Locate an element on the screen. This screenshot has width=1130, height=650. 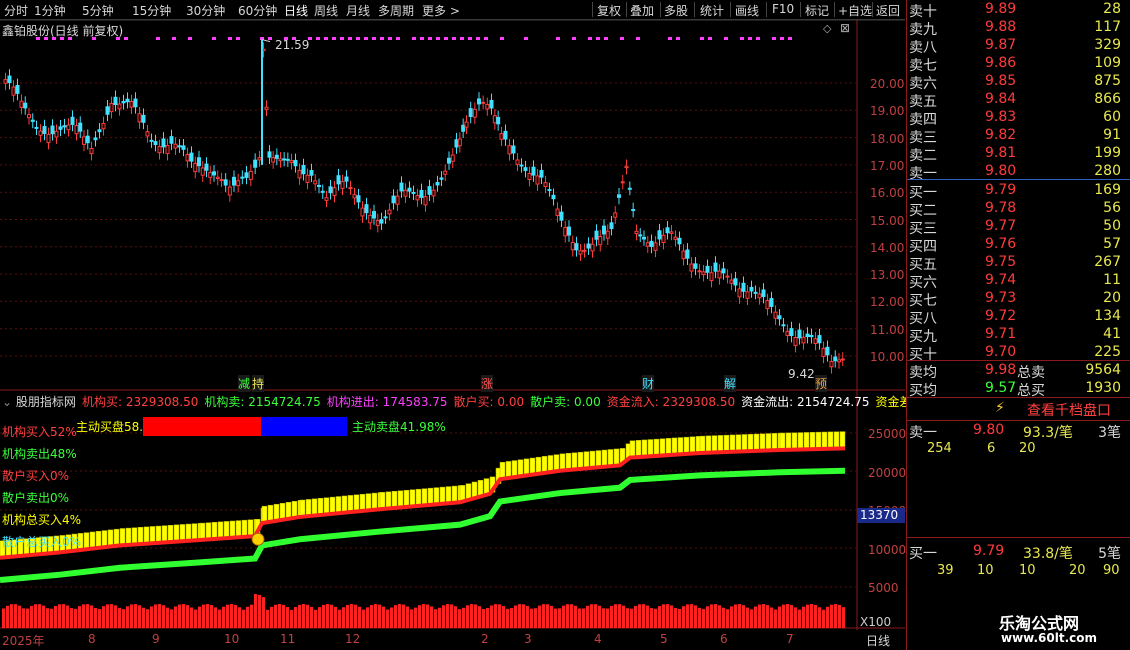
date-tick-label: 3 is located at coordinates (528, 639).